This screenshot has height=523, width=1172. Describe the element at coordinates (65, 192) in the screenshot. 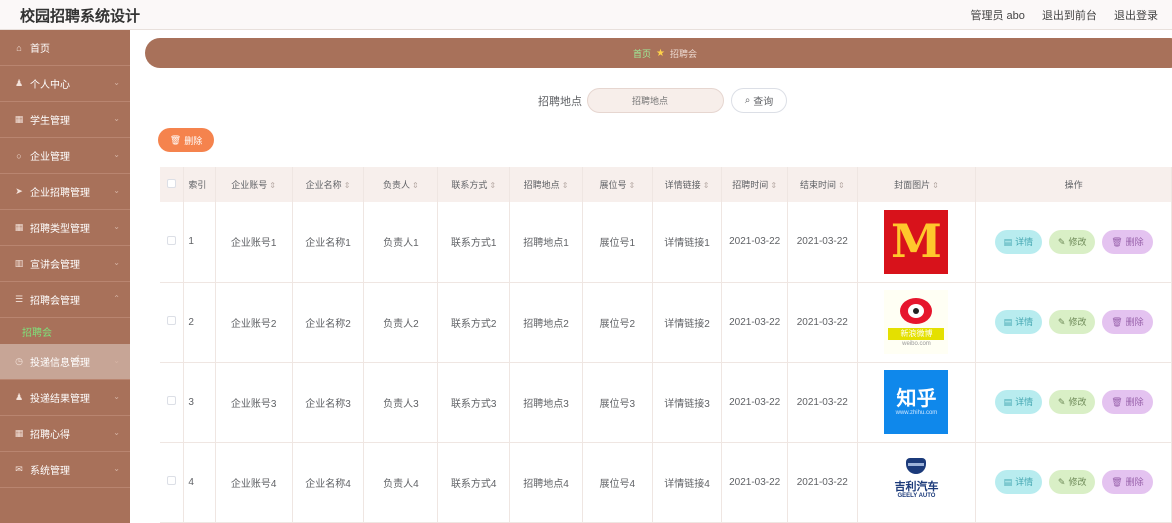

I see `sidebar-item-company-recruitment: ➤ 企业招聘管理 ⌄` at that location.